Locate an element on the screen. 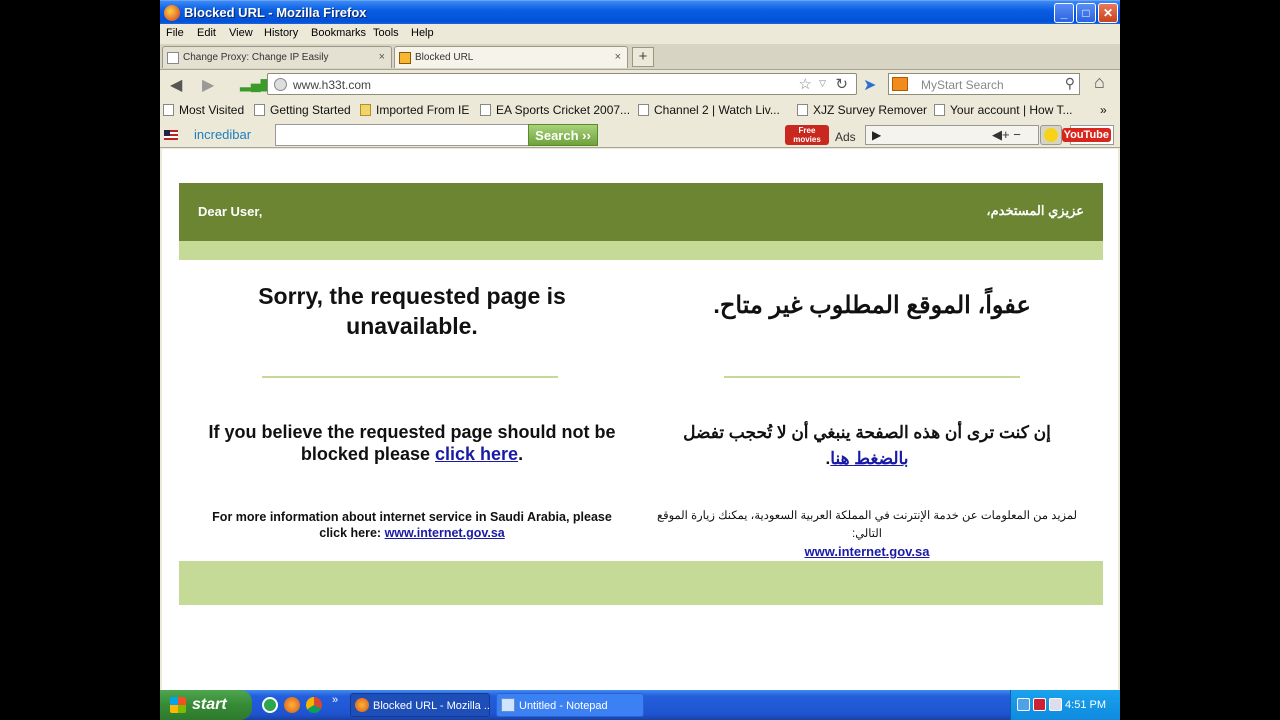 This screenshot has width=1280, height=720. network-icon is located at coordinates (1039, 704).